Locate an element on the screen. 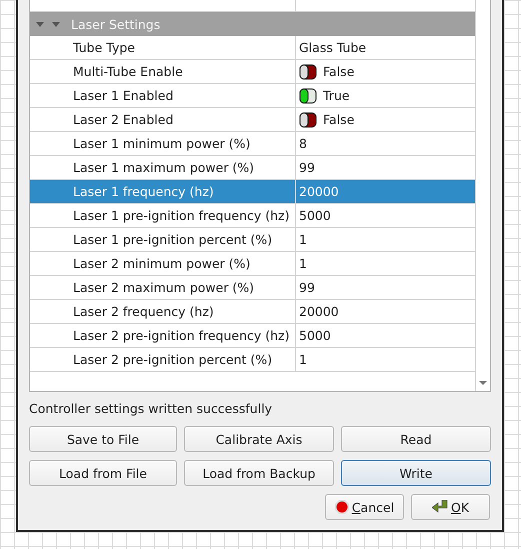  property-row: Laser 1 frequency (hz) 20000 is located at coordinates (252, 192).